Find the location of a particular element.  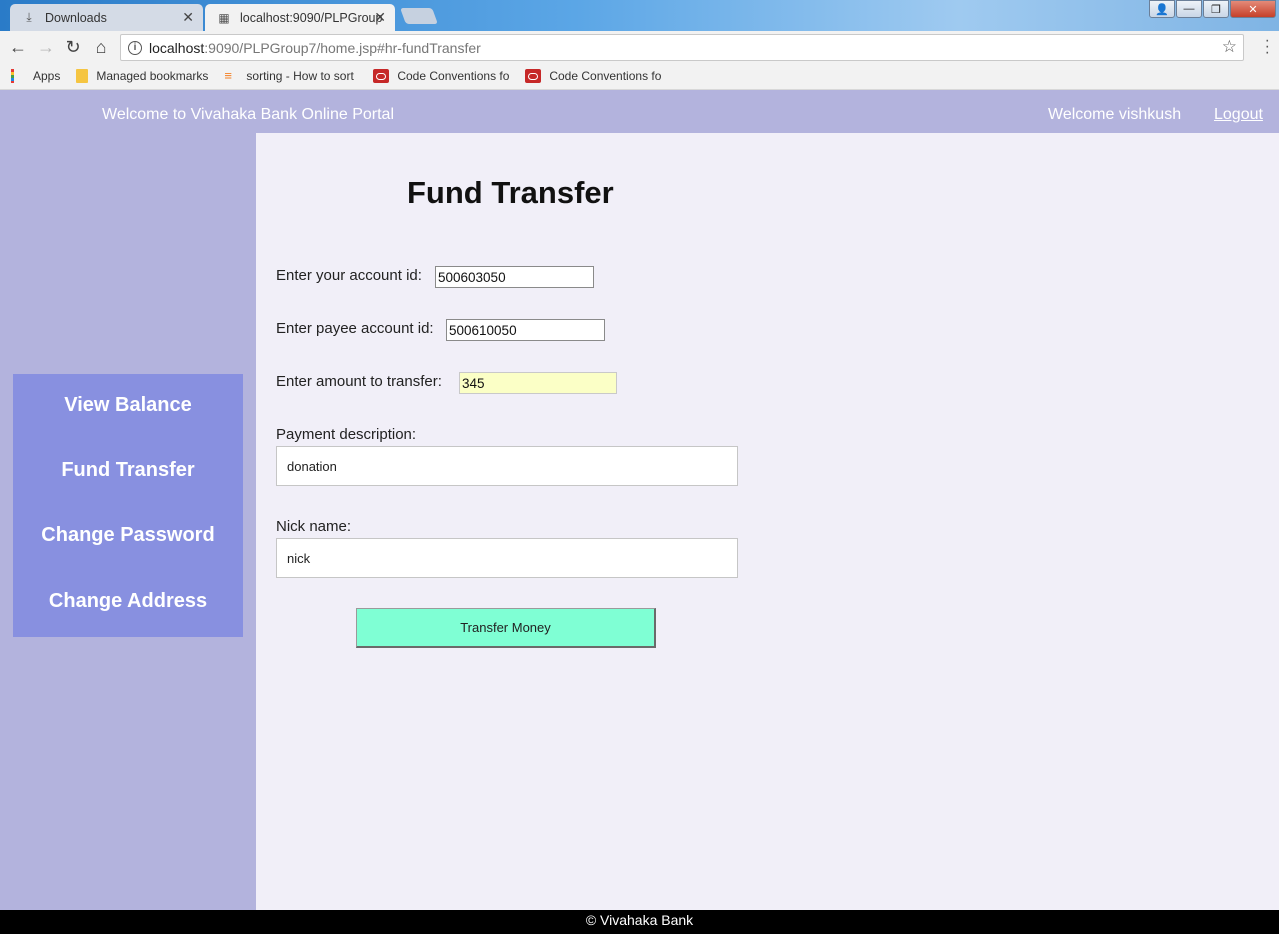

restore-button: ❐ is located at coordinates (1216, 9).